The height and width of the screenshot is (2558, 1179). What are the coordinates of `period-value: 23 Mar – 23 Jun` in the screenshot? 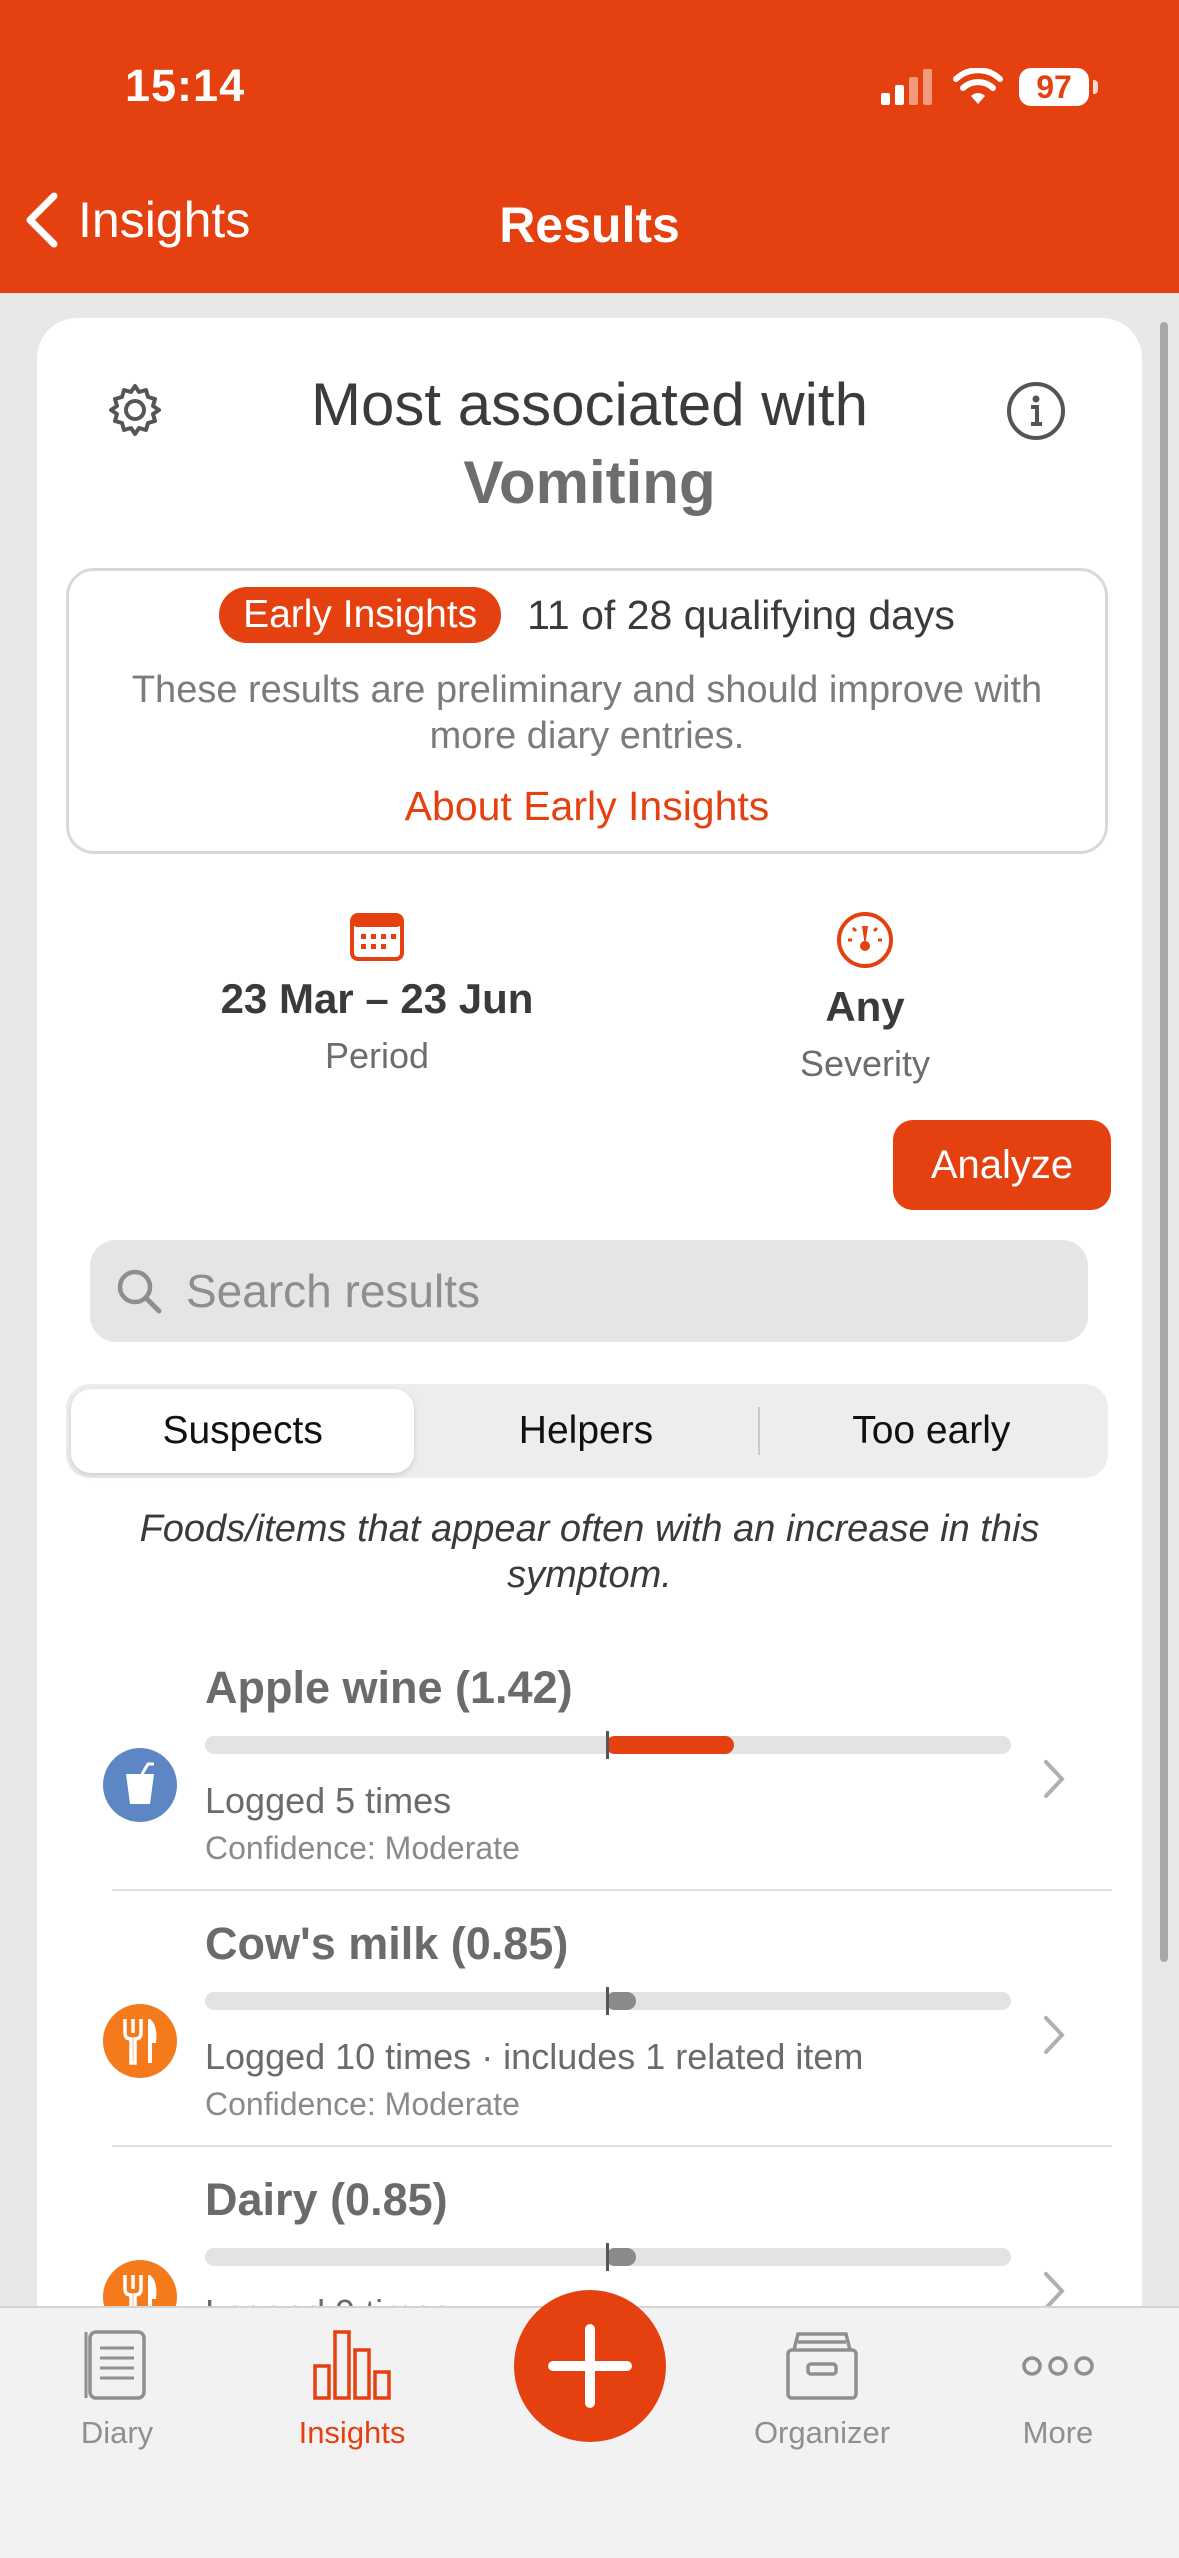 It's located at (377, 998).